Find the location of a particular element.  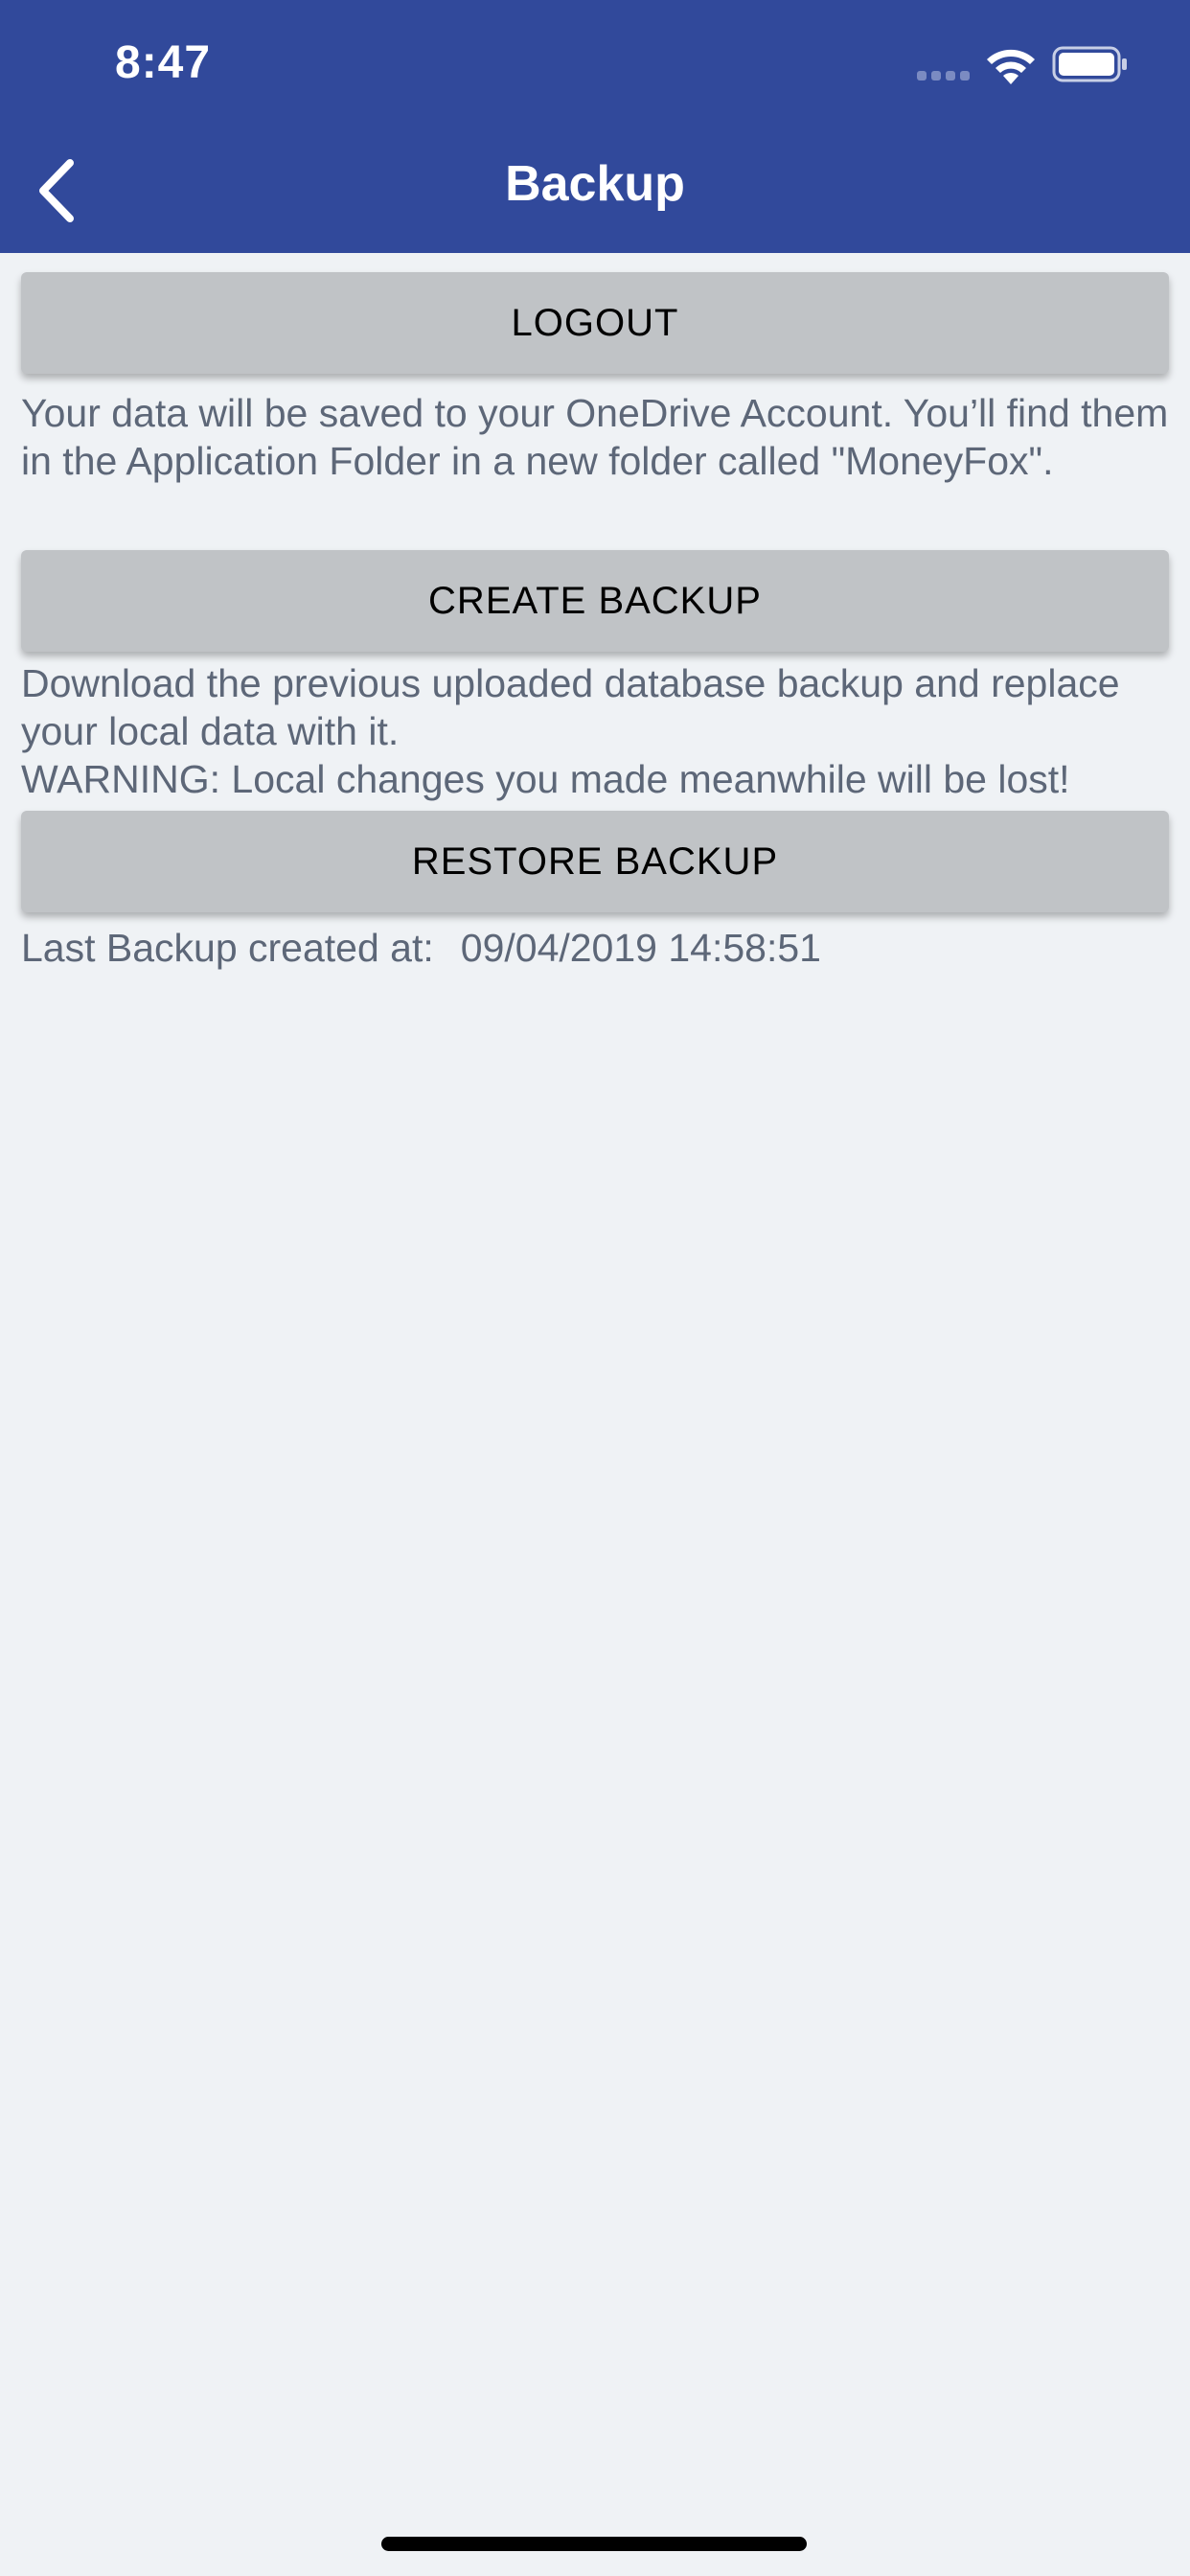

battery-icon is located at coordinates (1090, 64).